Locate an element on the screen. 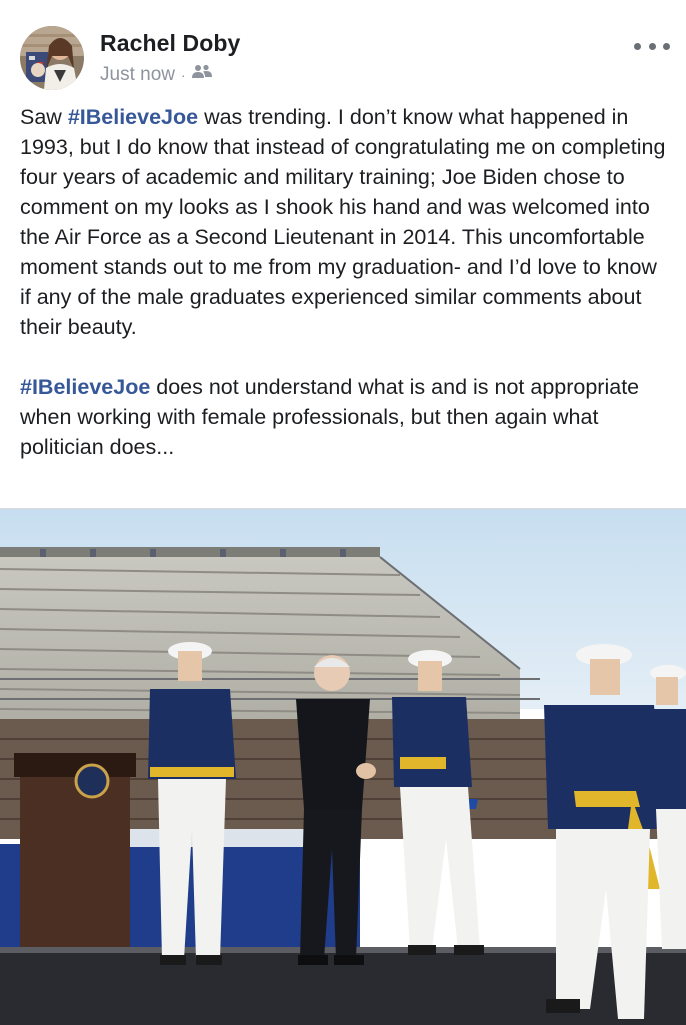  avatar is located at coordinates (52, 58).